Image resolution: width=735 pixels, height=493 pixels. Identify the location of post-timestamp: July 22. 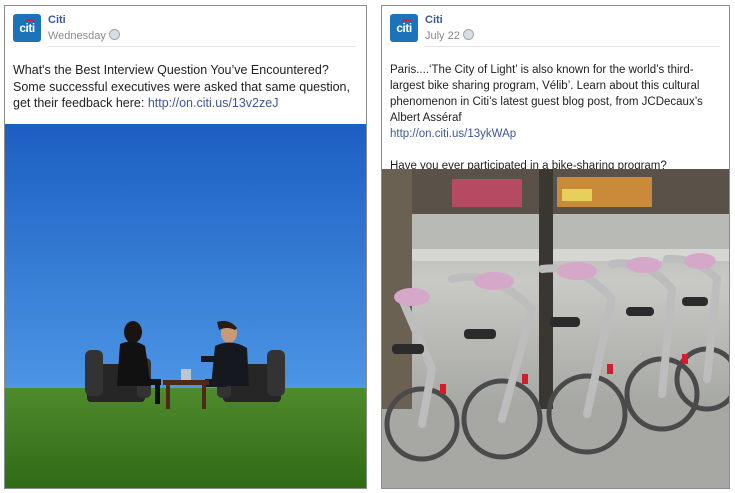
(449, 35).